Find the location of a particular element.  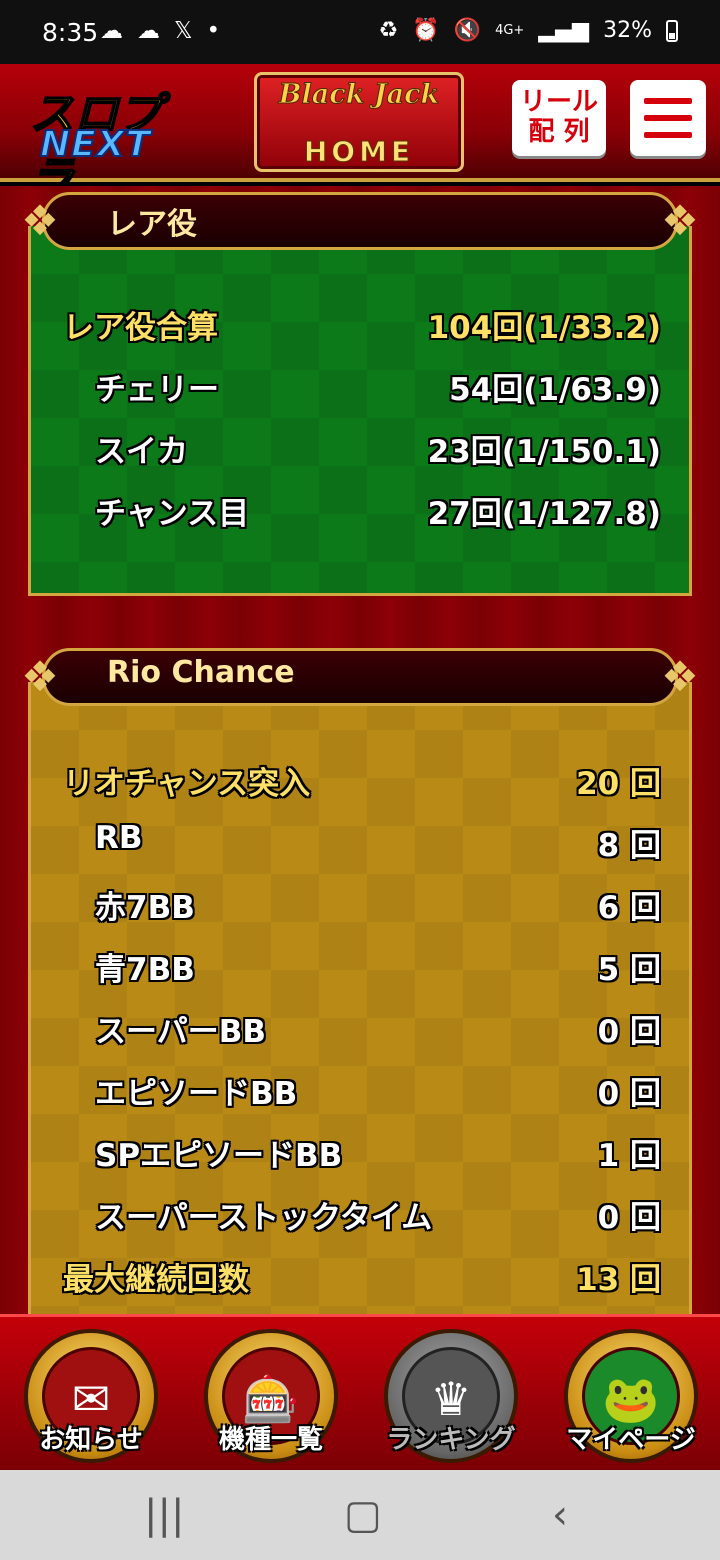

app-logo: スロプラ NEXT is located at coordinates (104, 139).